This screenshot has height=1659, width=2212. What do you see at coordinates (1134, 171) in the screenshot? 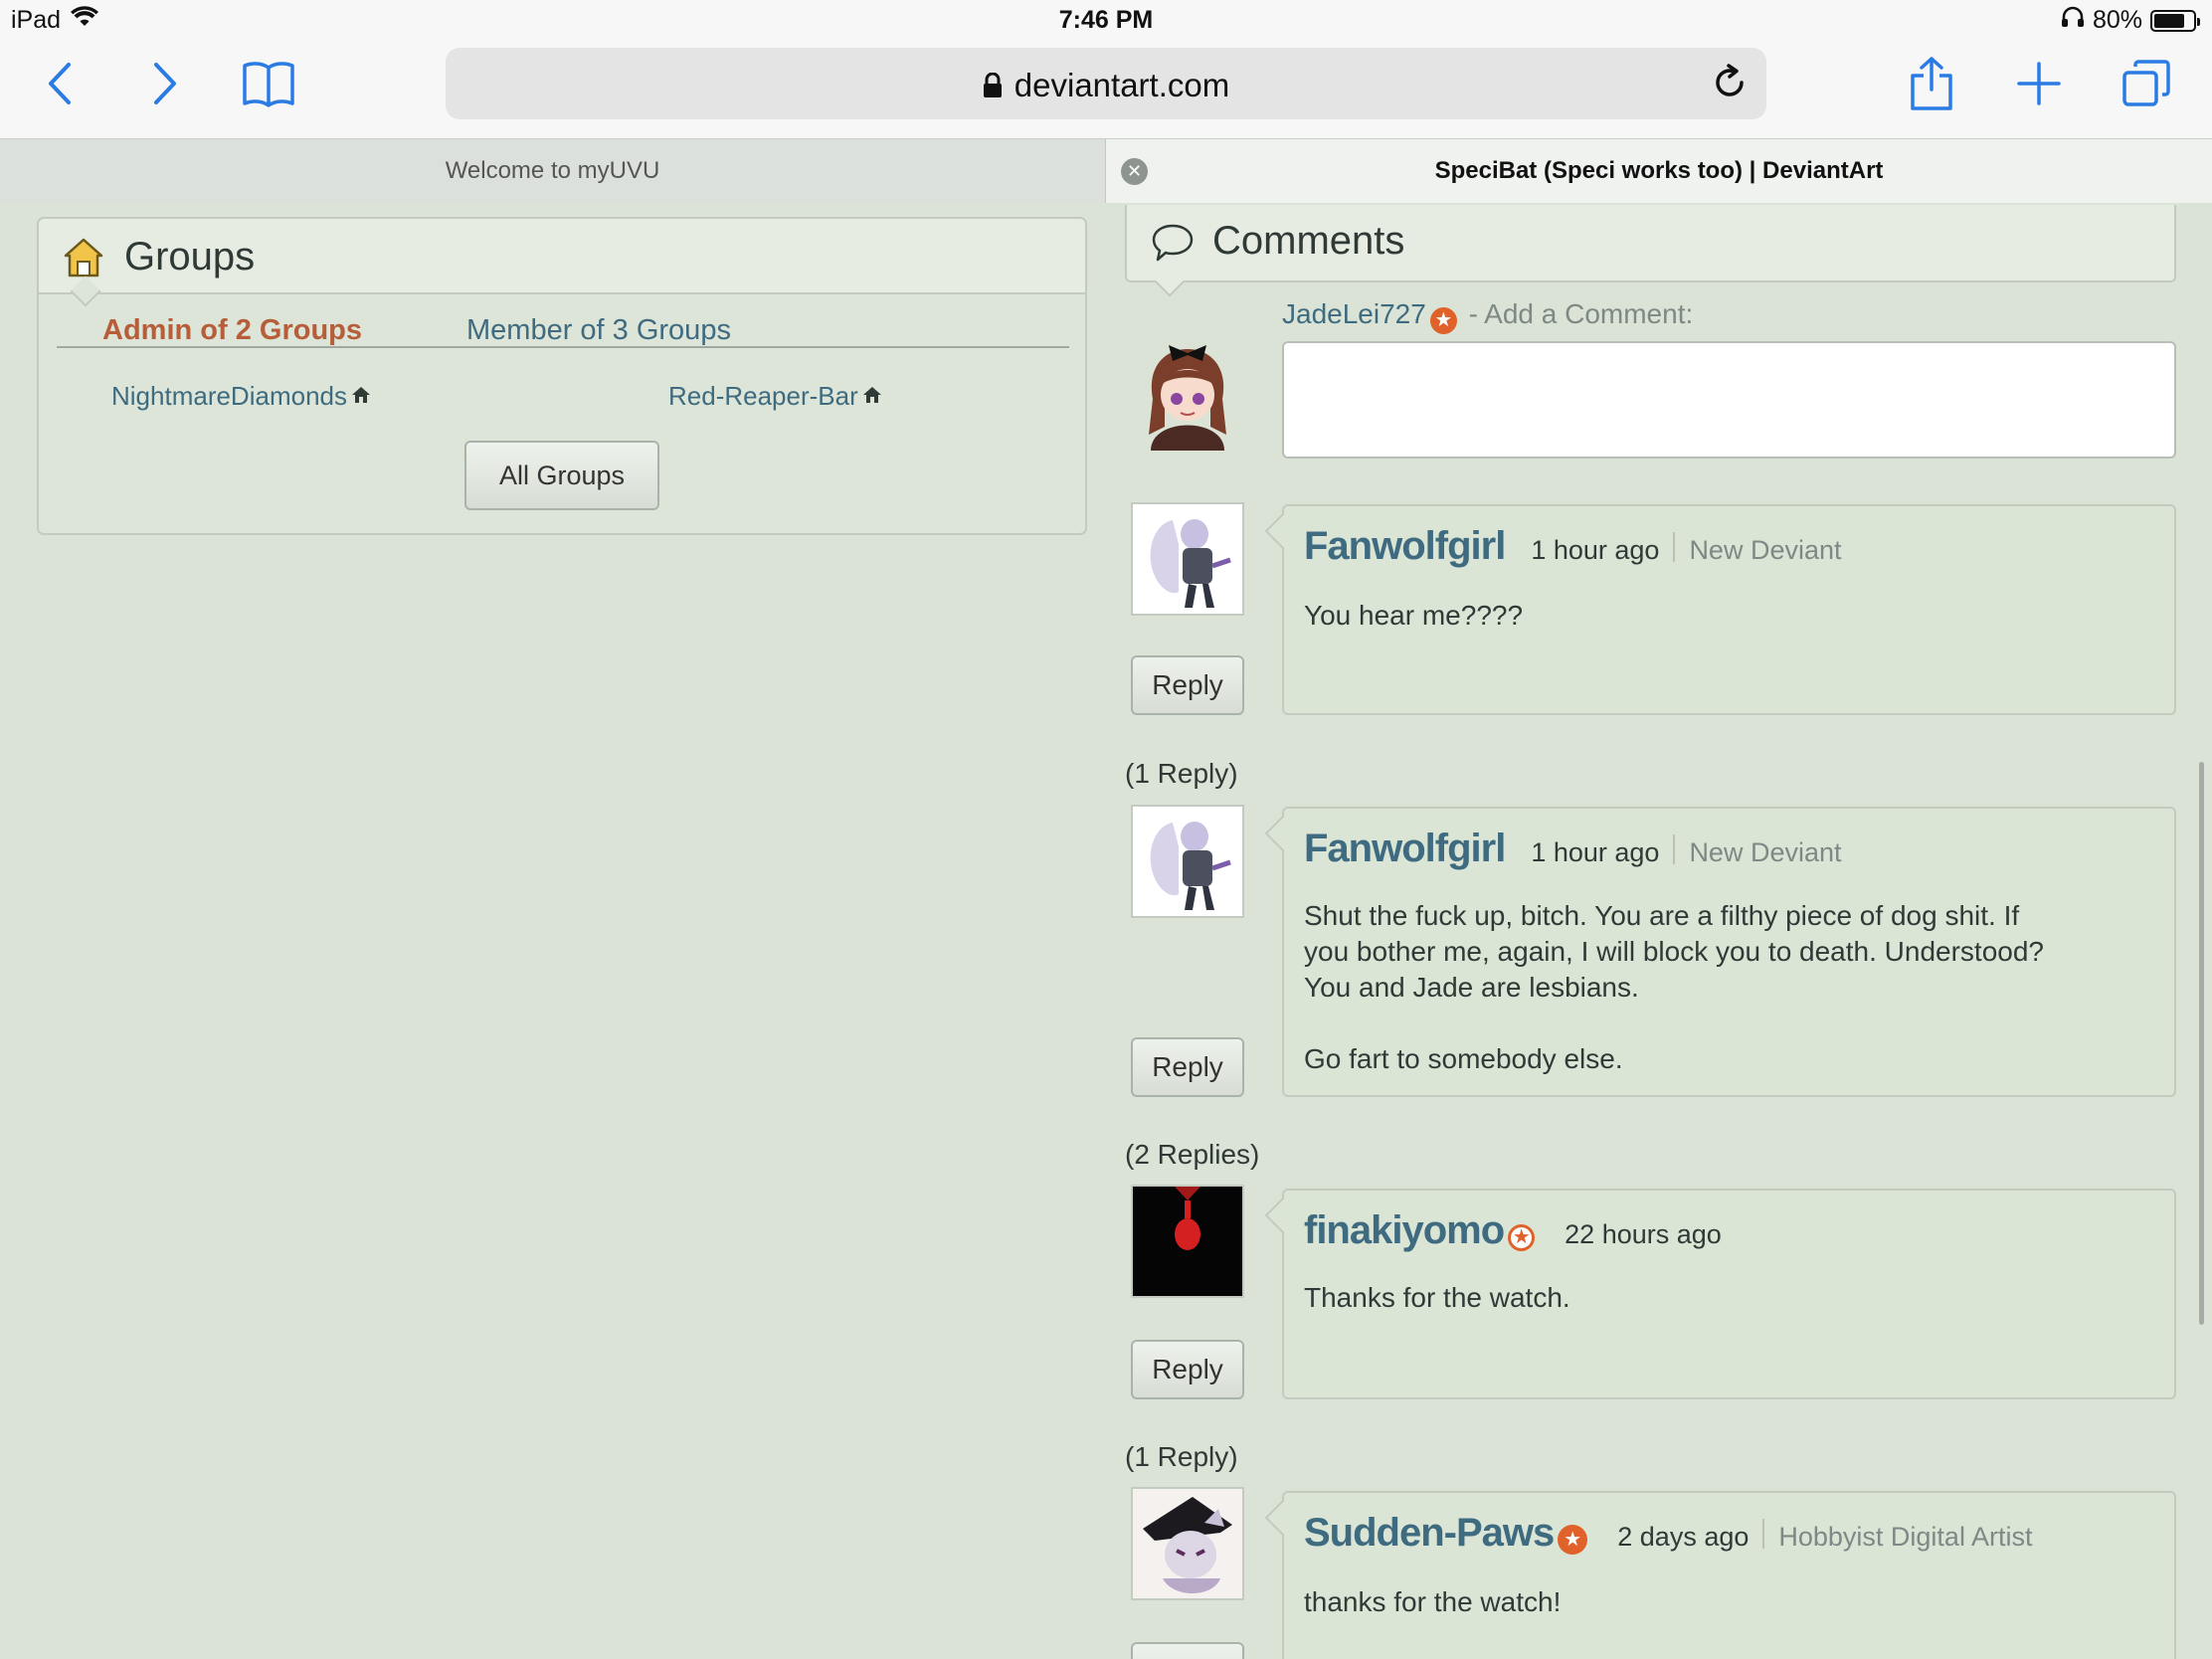
I see `close-tab-icon: ✕` at bounding box center [1134, 171].